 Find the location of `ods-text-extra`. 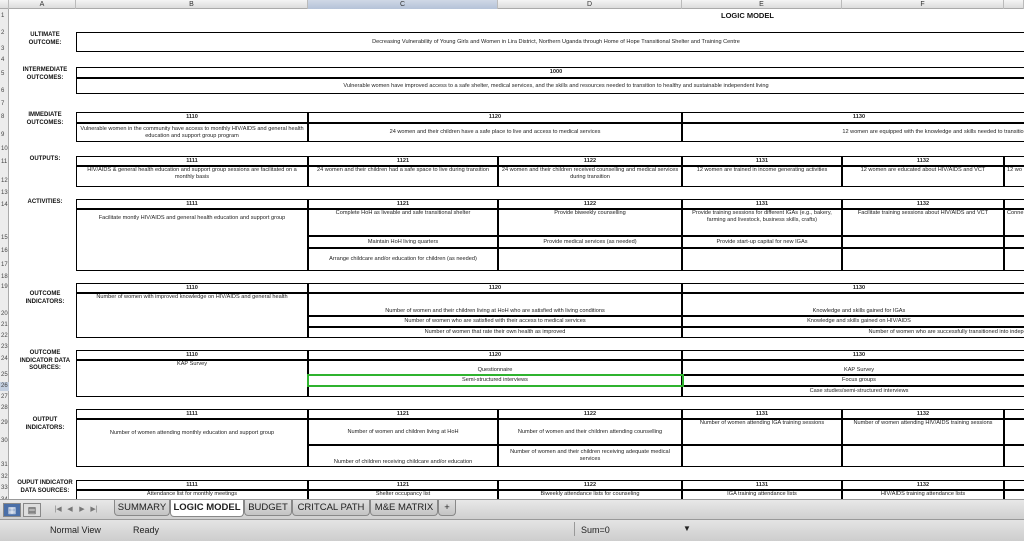

ods-text-extra is located at coordinates (1014, 494).